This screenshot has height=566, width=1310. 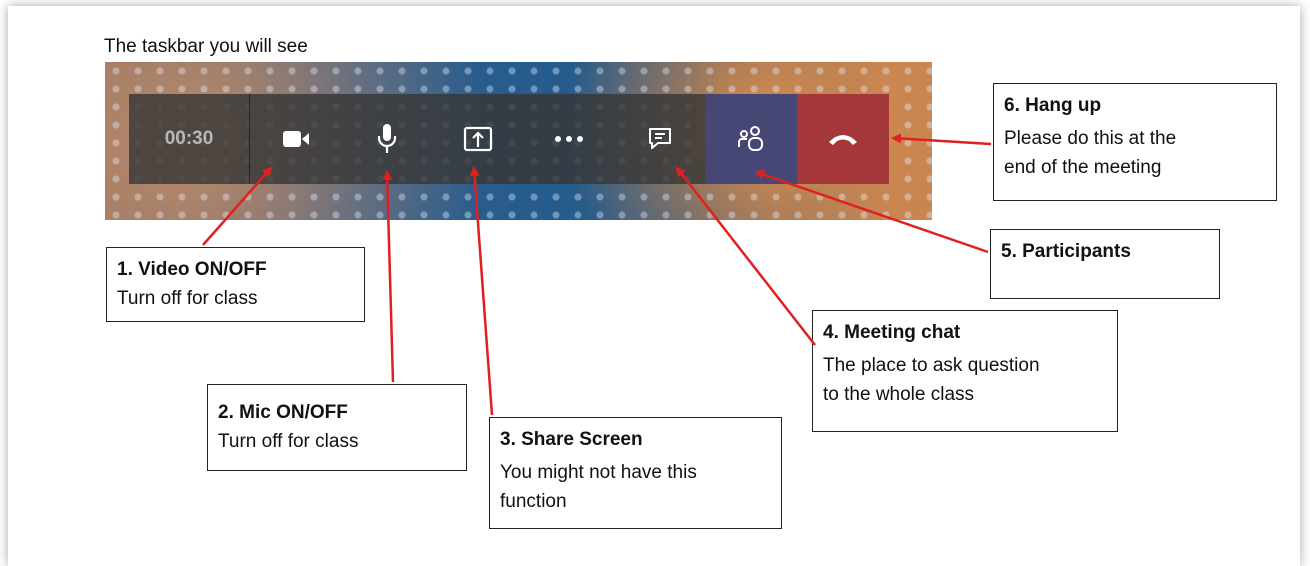 What do you see at coordinates (745, 256) in the screenshot?
I see `chat-arrow` at bounding box center [745, 256].